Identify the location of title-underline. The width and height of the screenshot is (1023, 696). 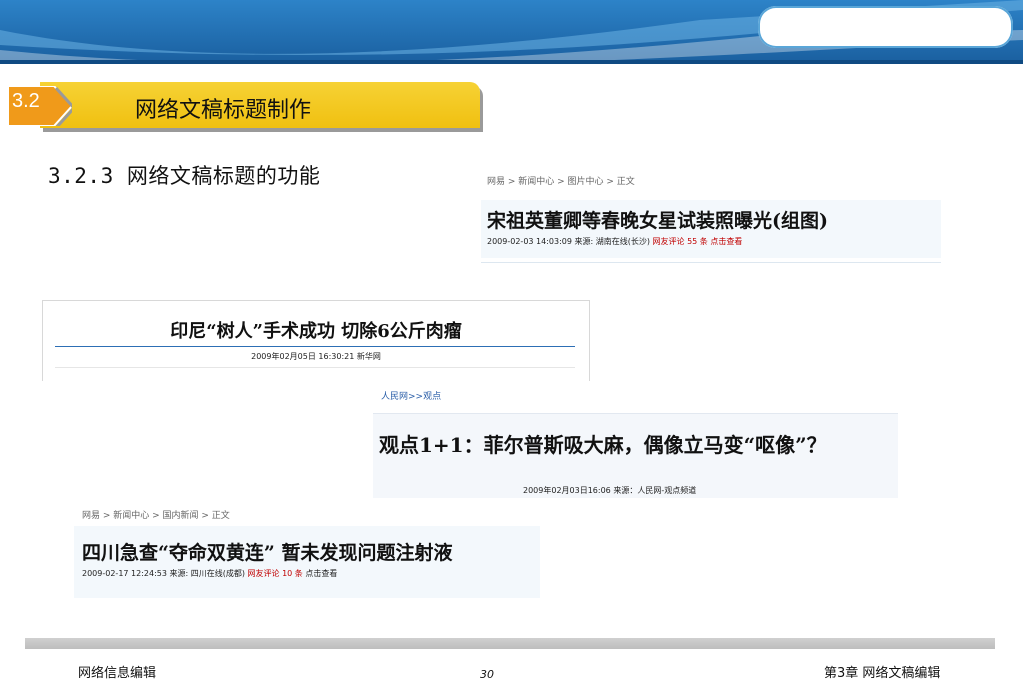
(315, 346).